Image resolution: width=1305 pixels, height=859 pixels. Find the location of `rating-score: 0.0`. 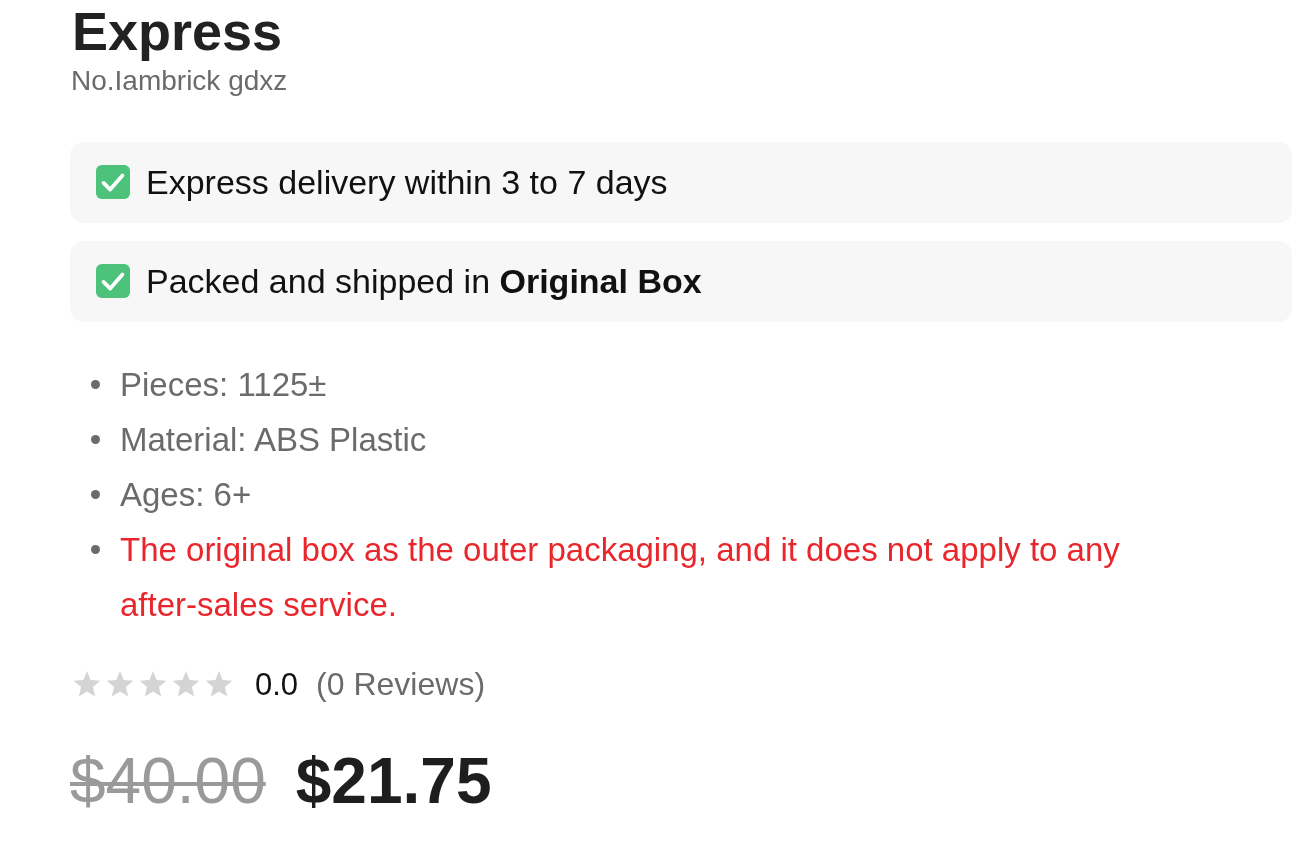

rating-score: 0.0 is located at coordinates (277, 684).